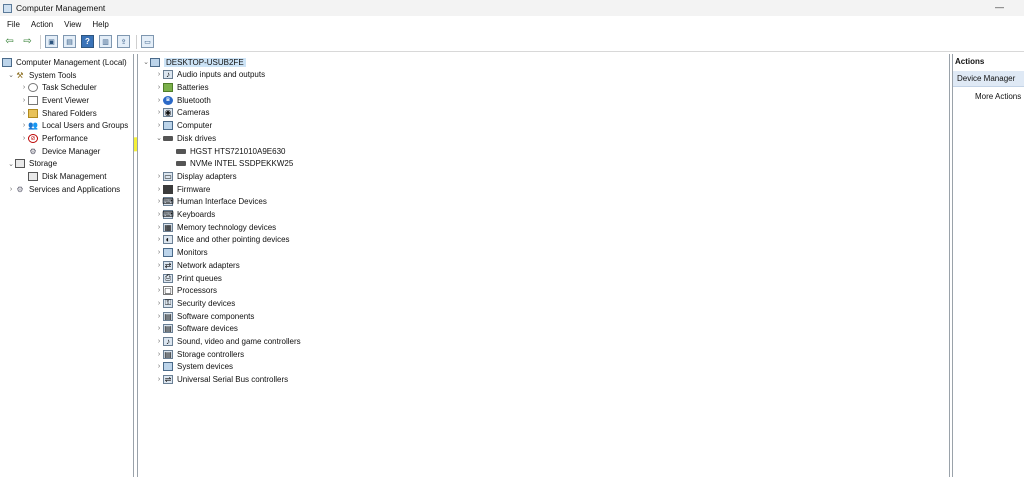 The width and height of the screenshot is (1024, 477). Describe the element at coordinates (193, 113) in the screenshot. I see `tree-item-label: Cameras` at that location.